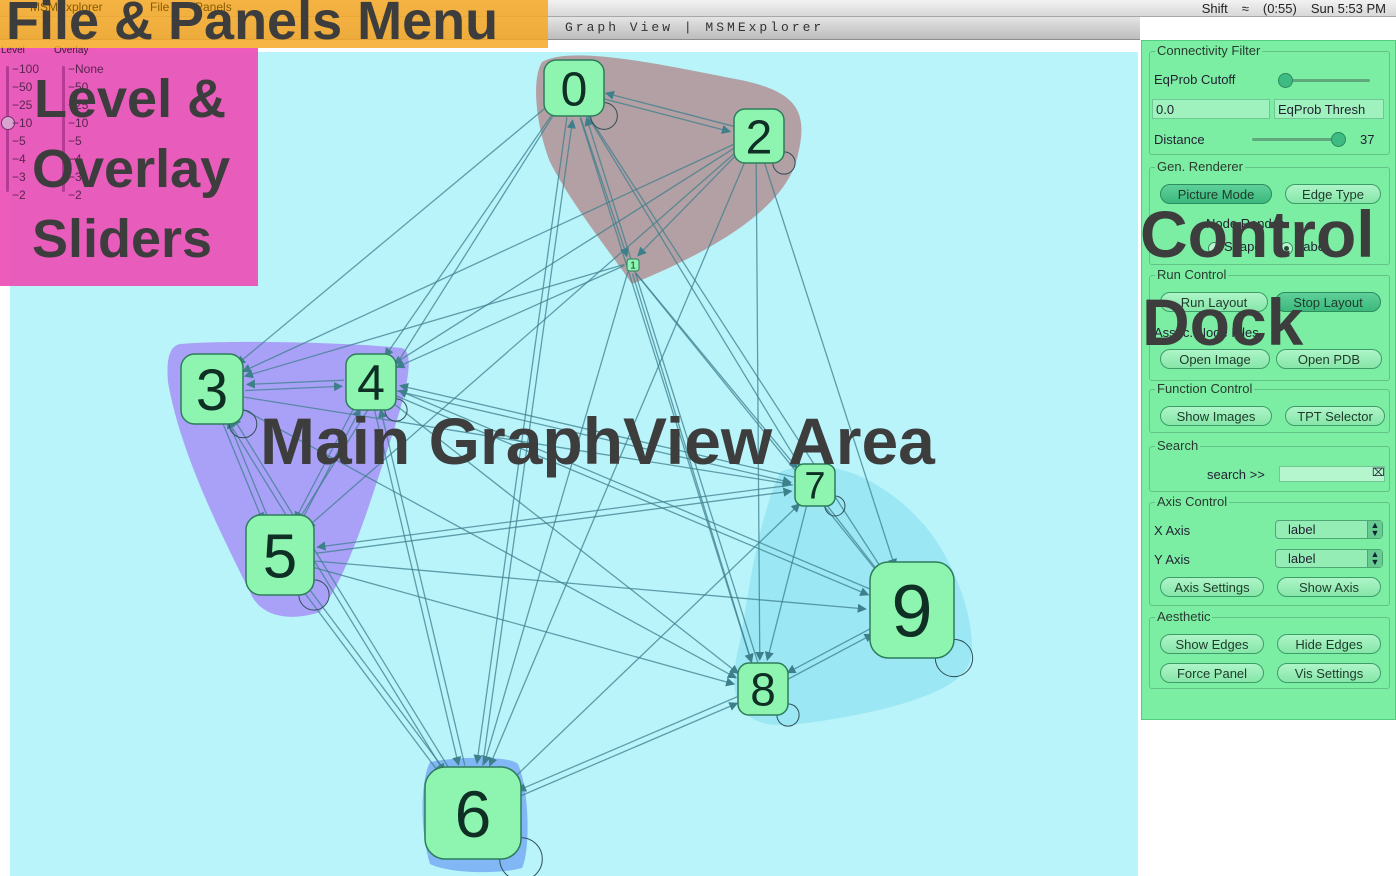 This screenshot has width=1396, height=876. I want to click on sliders-annotation-3: Sliders, so click(122, 239).